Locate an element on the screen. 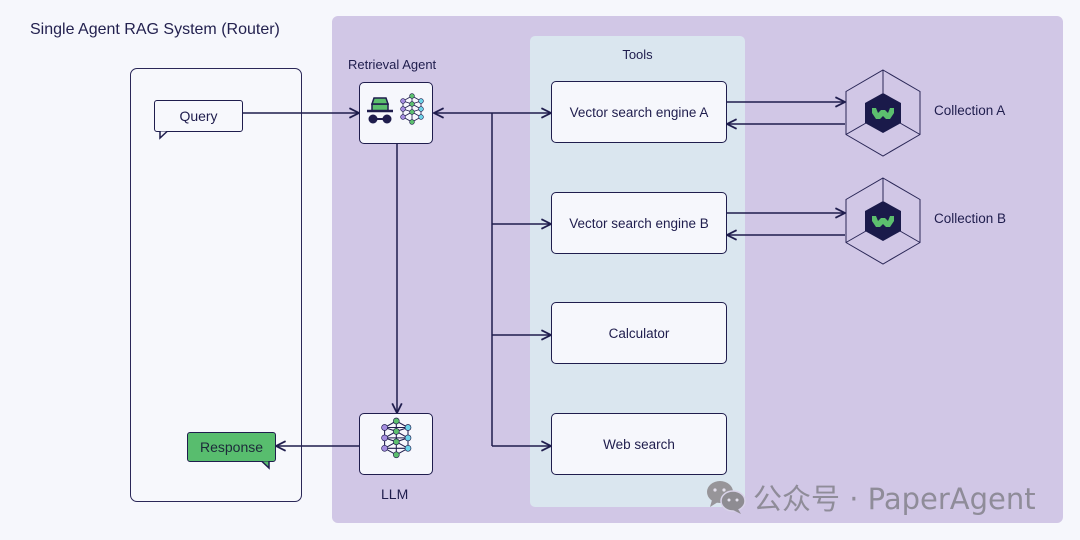  query-bubble-tail is located at coordinates (163, 135).